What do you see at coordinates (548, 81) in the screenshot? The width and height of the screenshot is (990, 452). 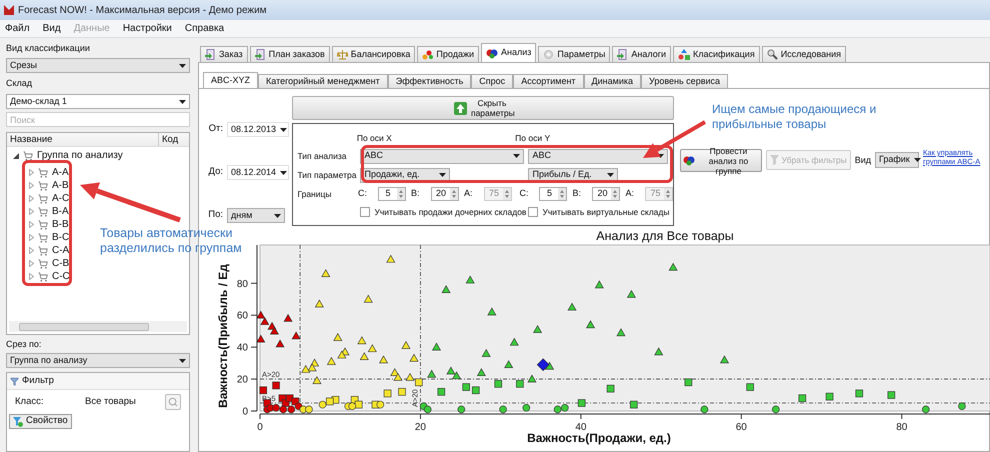 I see `tab: Ассортимент` at bounding box center [548, 81].